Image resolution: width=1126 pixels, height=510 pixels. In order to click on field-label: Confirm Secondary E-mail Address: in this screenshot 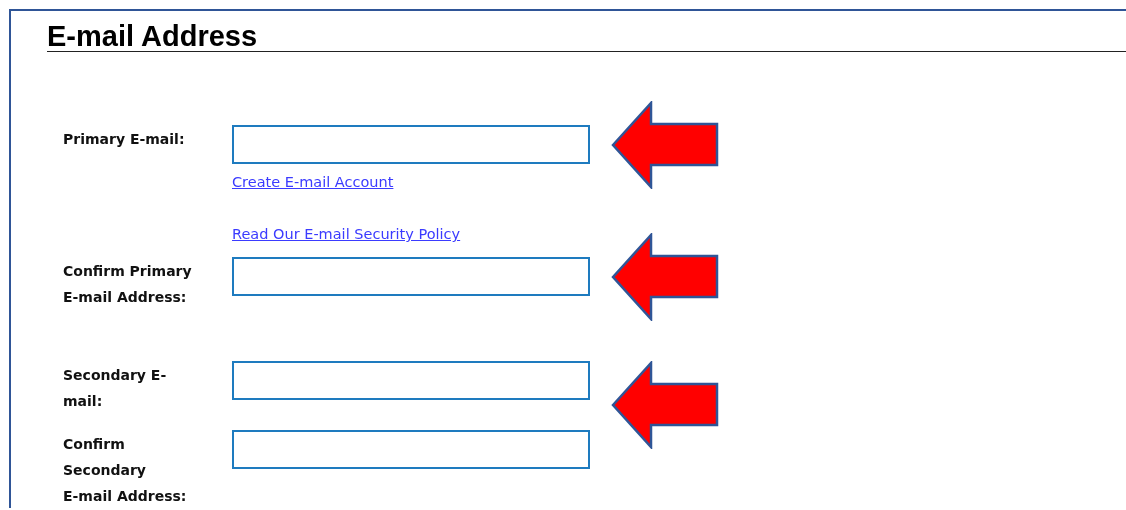, I will do `click(125, 470)`.